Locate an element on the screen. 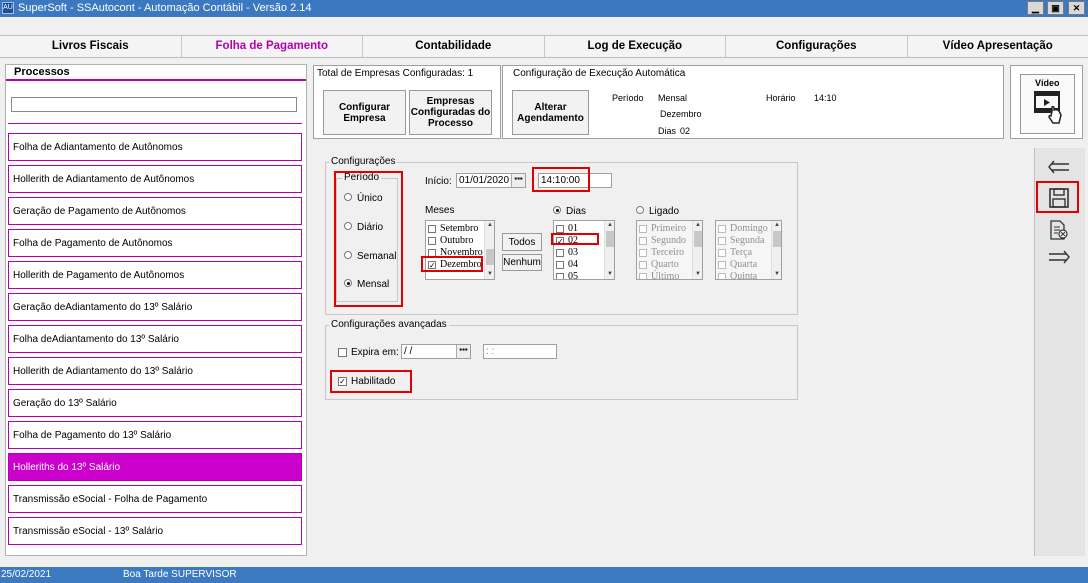 This screenshot has width=1088, height=583. app-icon: AU is located at coordinates (8, 8).